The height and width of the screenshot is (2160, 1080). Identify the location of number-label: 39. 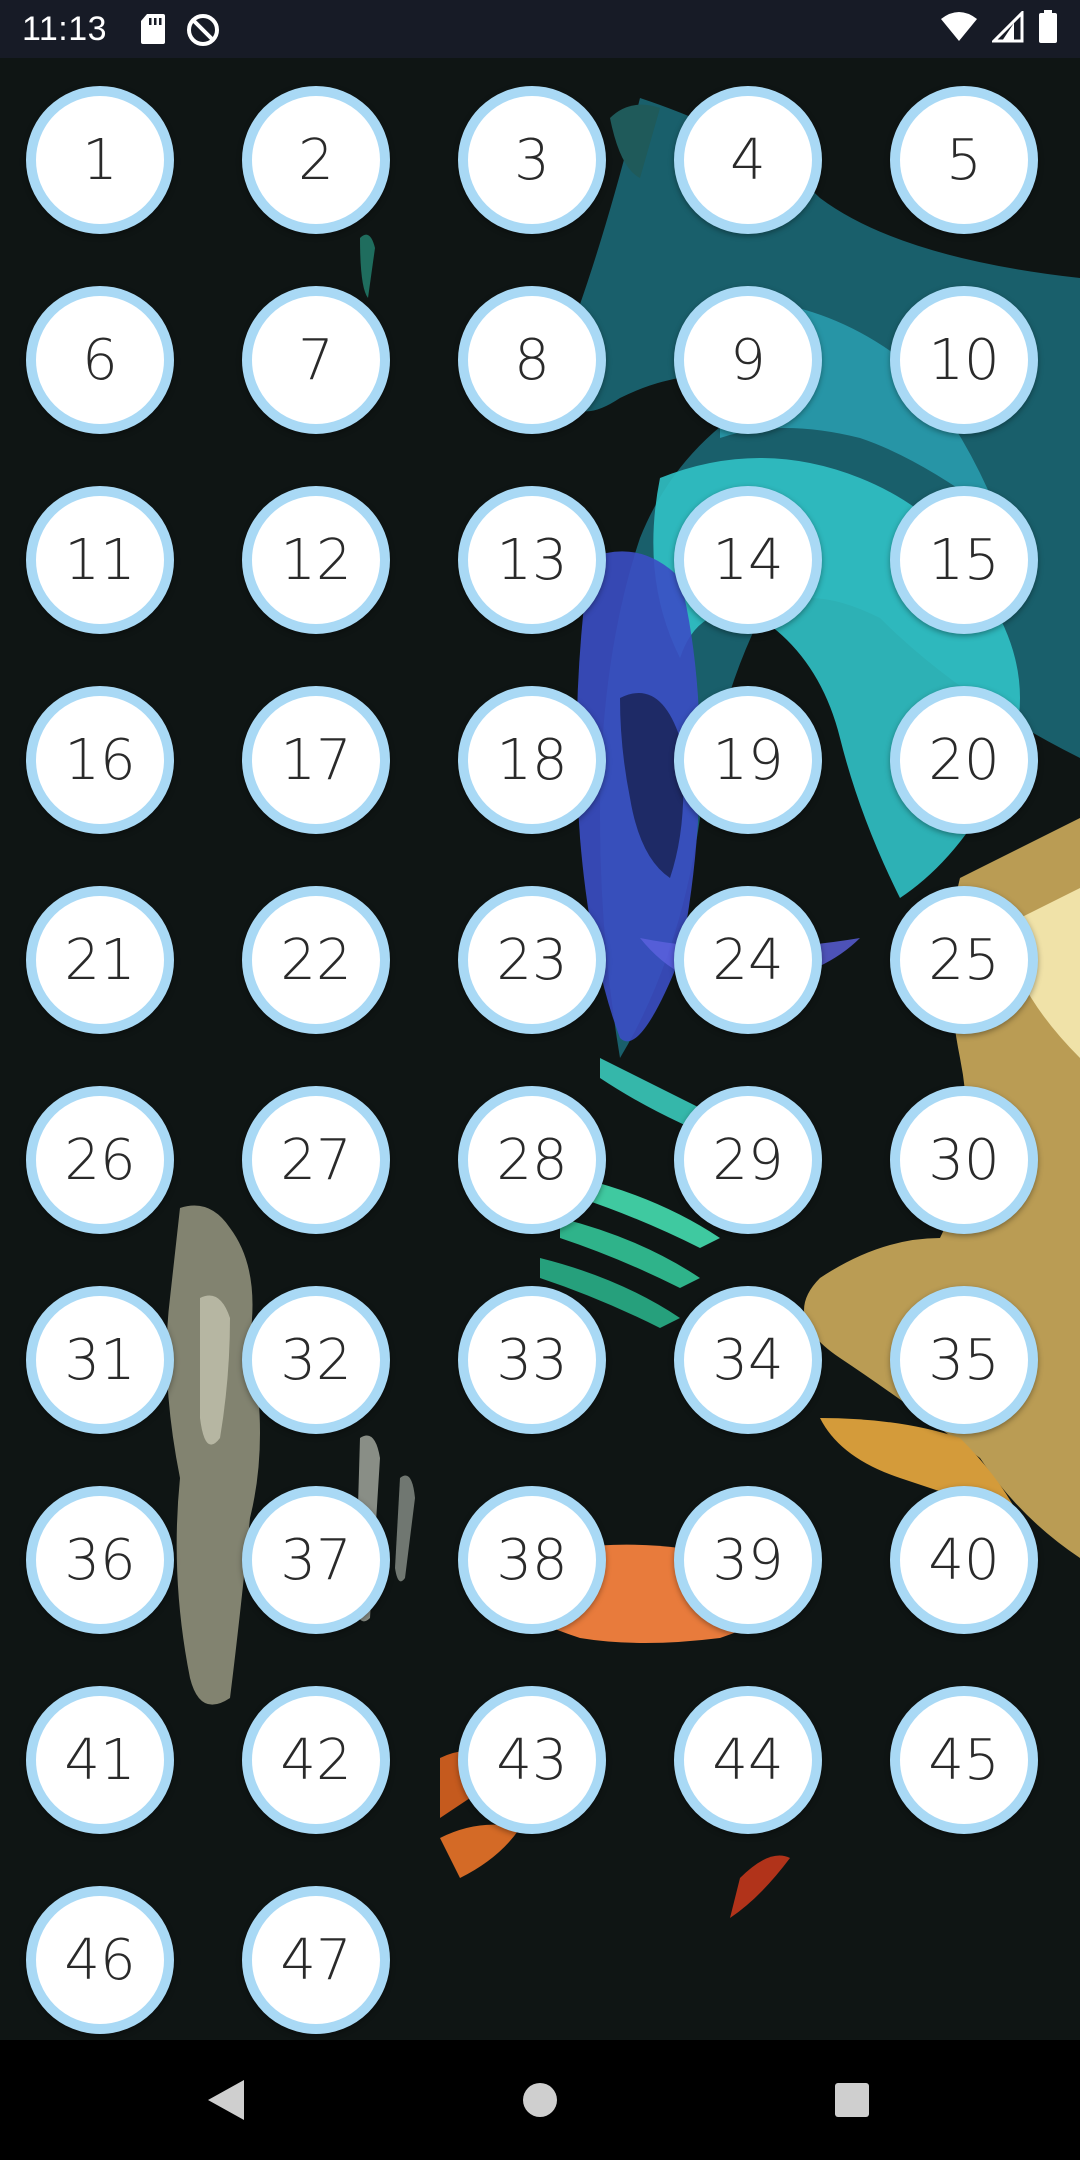
(748, 1560).